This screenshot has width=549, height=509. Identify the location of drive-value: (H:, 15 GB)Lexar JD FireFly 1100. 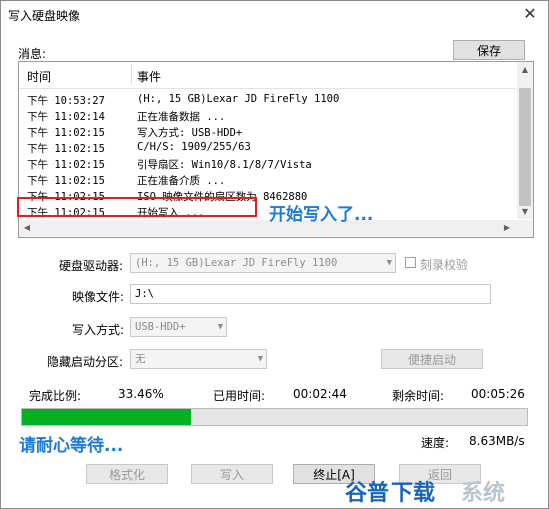
(236, 263).